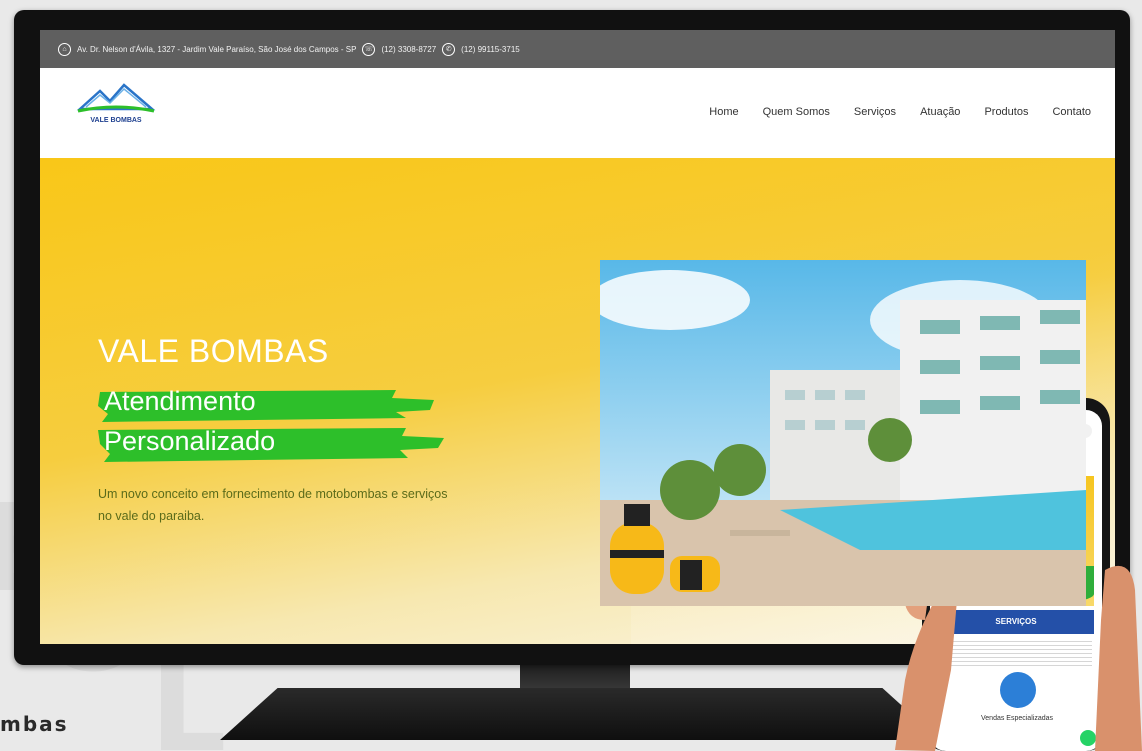 This screenshot has width=1142, height=751. What do you see at coordinates (116, 120) in the screenshot?
I see `logo-text: VALE BOMBAS` at bounding box center [116, 120].